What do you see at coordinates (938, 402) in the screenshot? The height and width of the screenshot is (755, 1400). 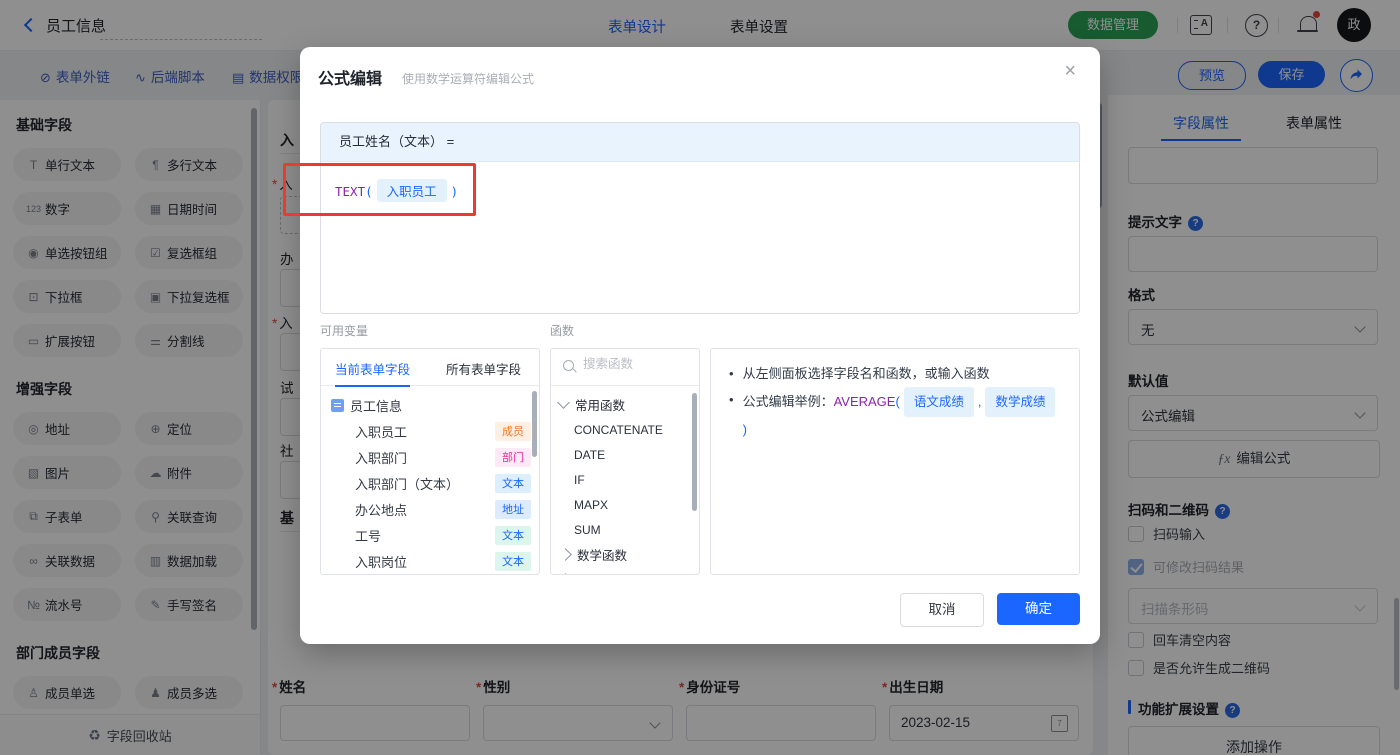 I see `example-field-chip: 语文成绩` at bounding box center [938, 402].